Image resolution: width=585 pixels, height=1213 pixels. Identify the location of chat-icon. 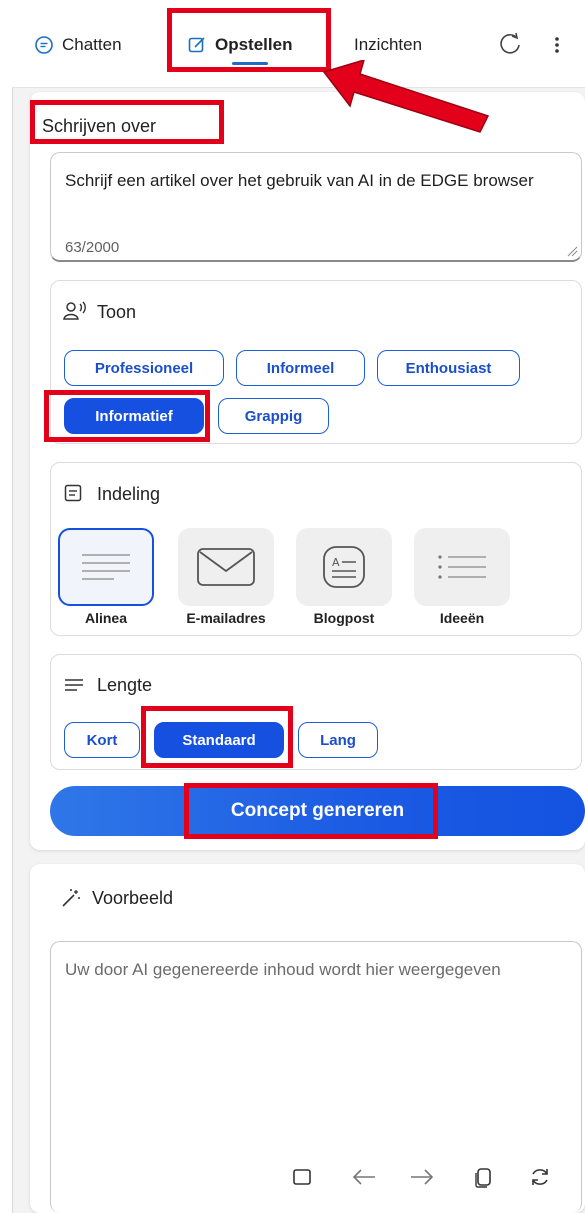
(44, 45).